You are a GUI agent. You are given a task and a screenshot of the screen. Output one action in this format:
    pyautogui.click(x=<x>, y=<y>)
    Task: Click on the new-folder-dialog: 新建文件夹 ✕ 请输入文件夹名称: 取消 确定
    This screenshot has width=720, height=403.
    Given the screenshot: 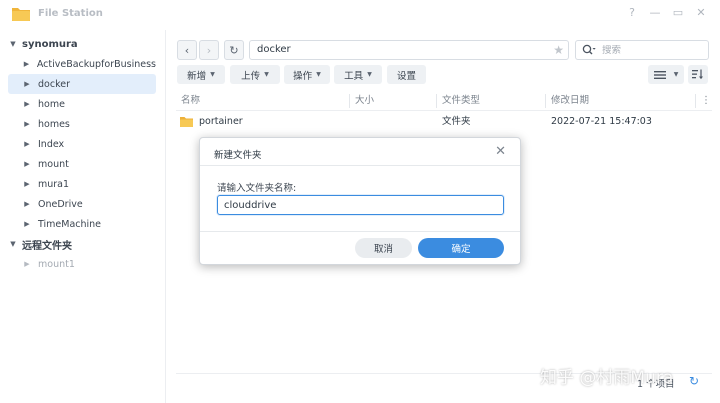 What is the action you would take?
    pyautogui.click(x=360, y=201)
    